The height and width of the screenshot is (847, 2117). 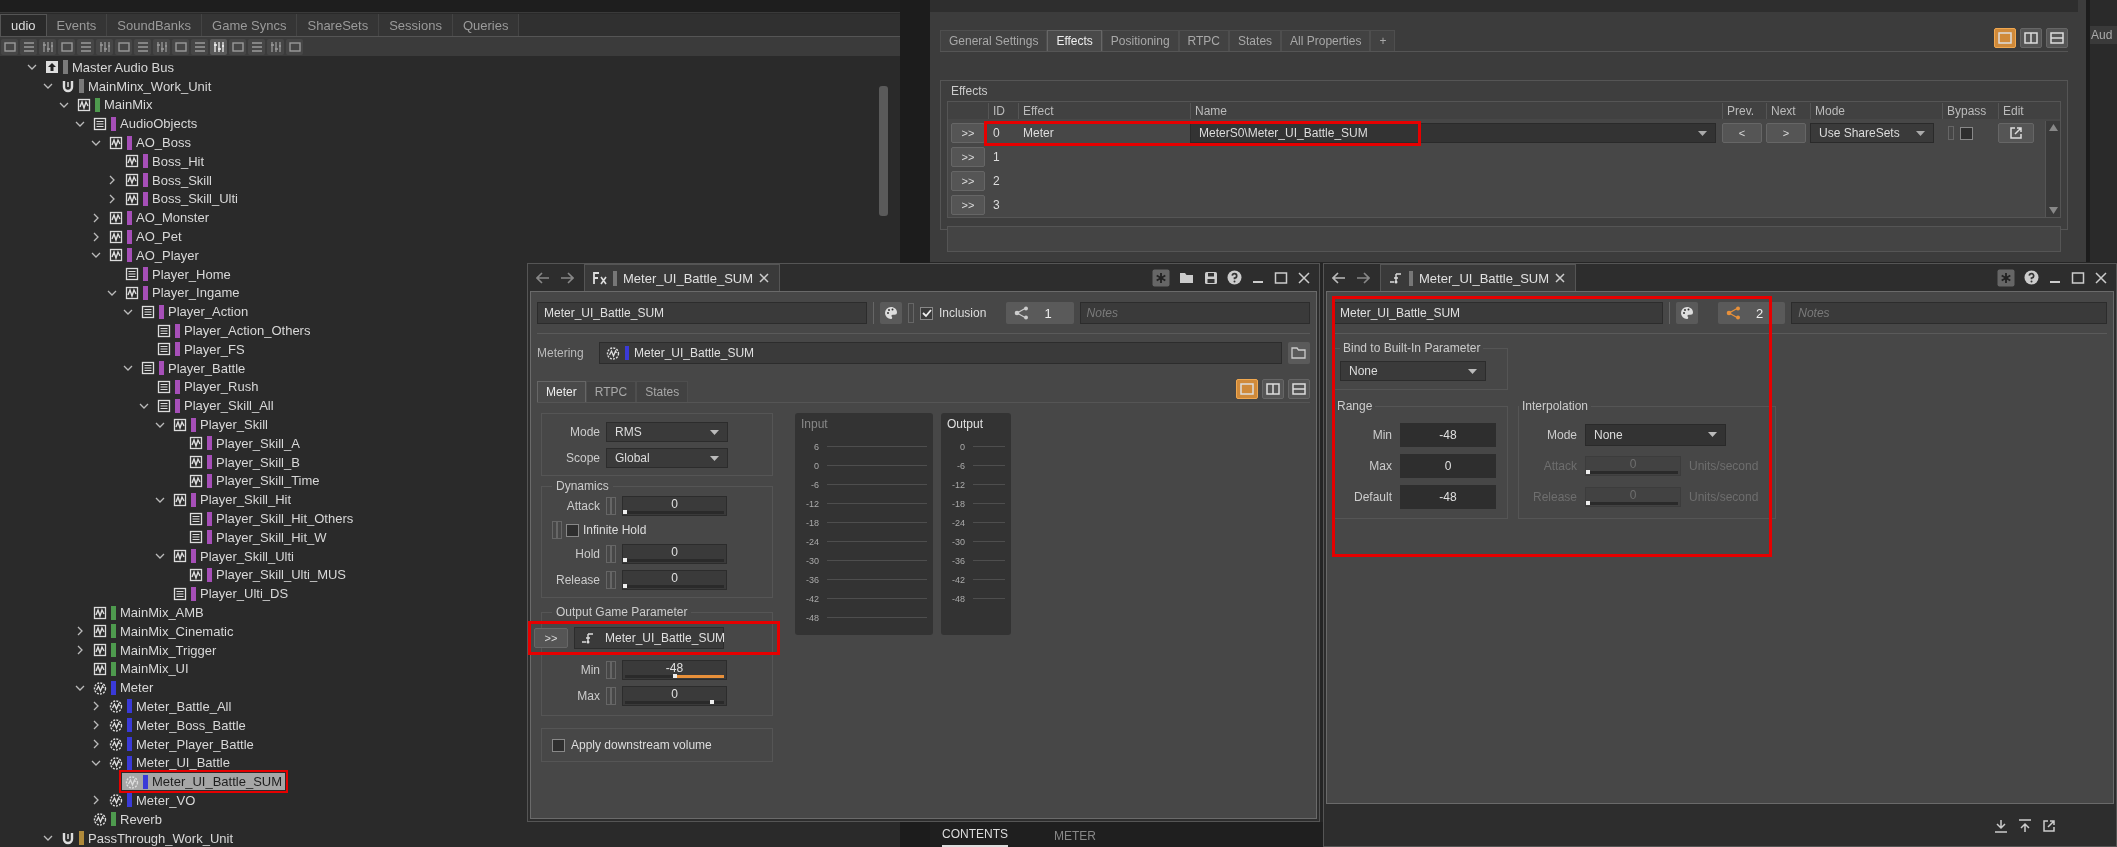 I want to click on editor-tab: Effects, so click(x=1074, y=40).